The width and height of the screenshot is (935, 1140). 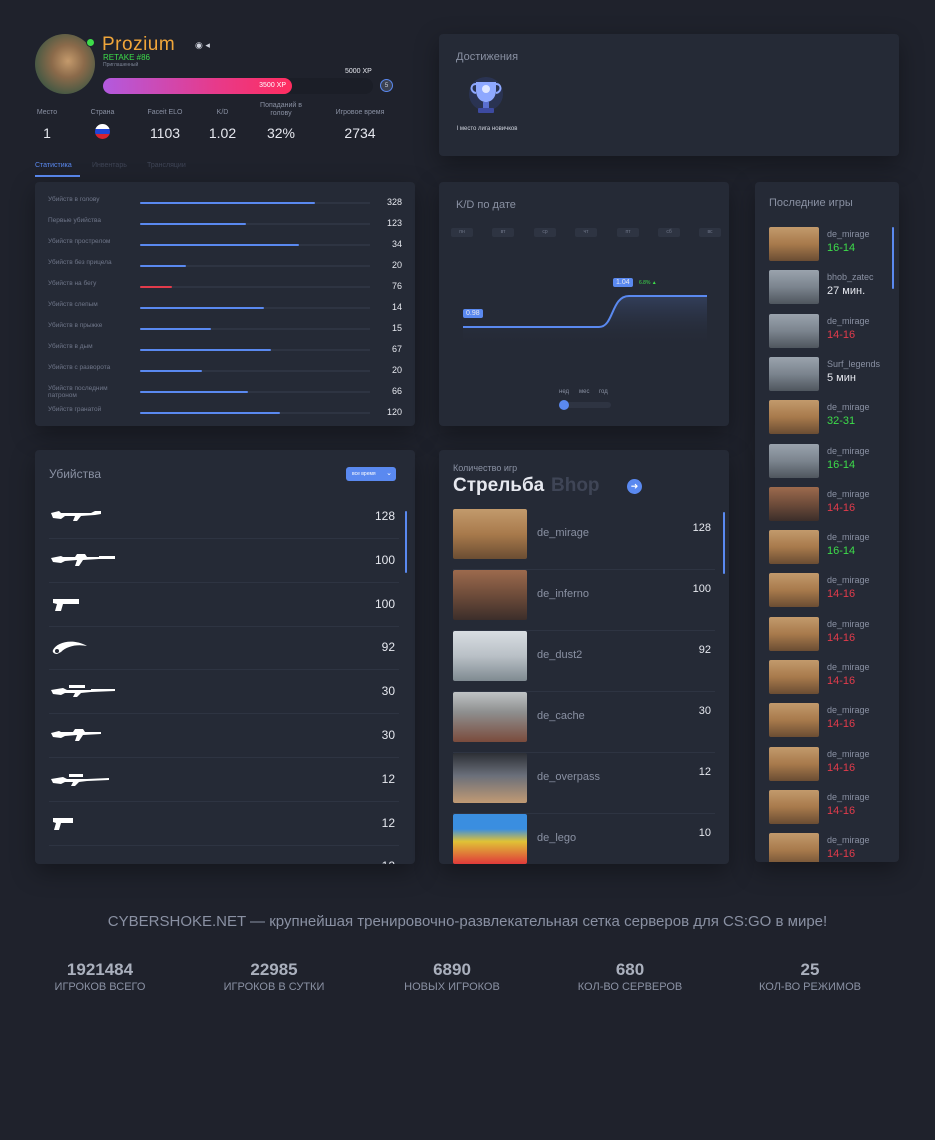 I want to click on russia-flag-icon, so click(x=102, y=131).